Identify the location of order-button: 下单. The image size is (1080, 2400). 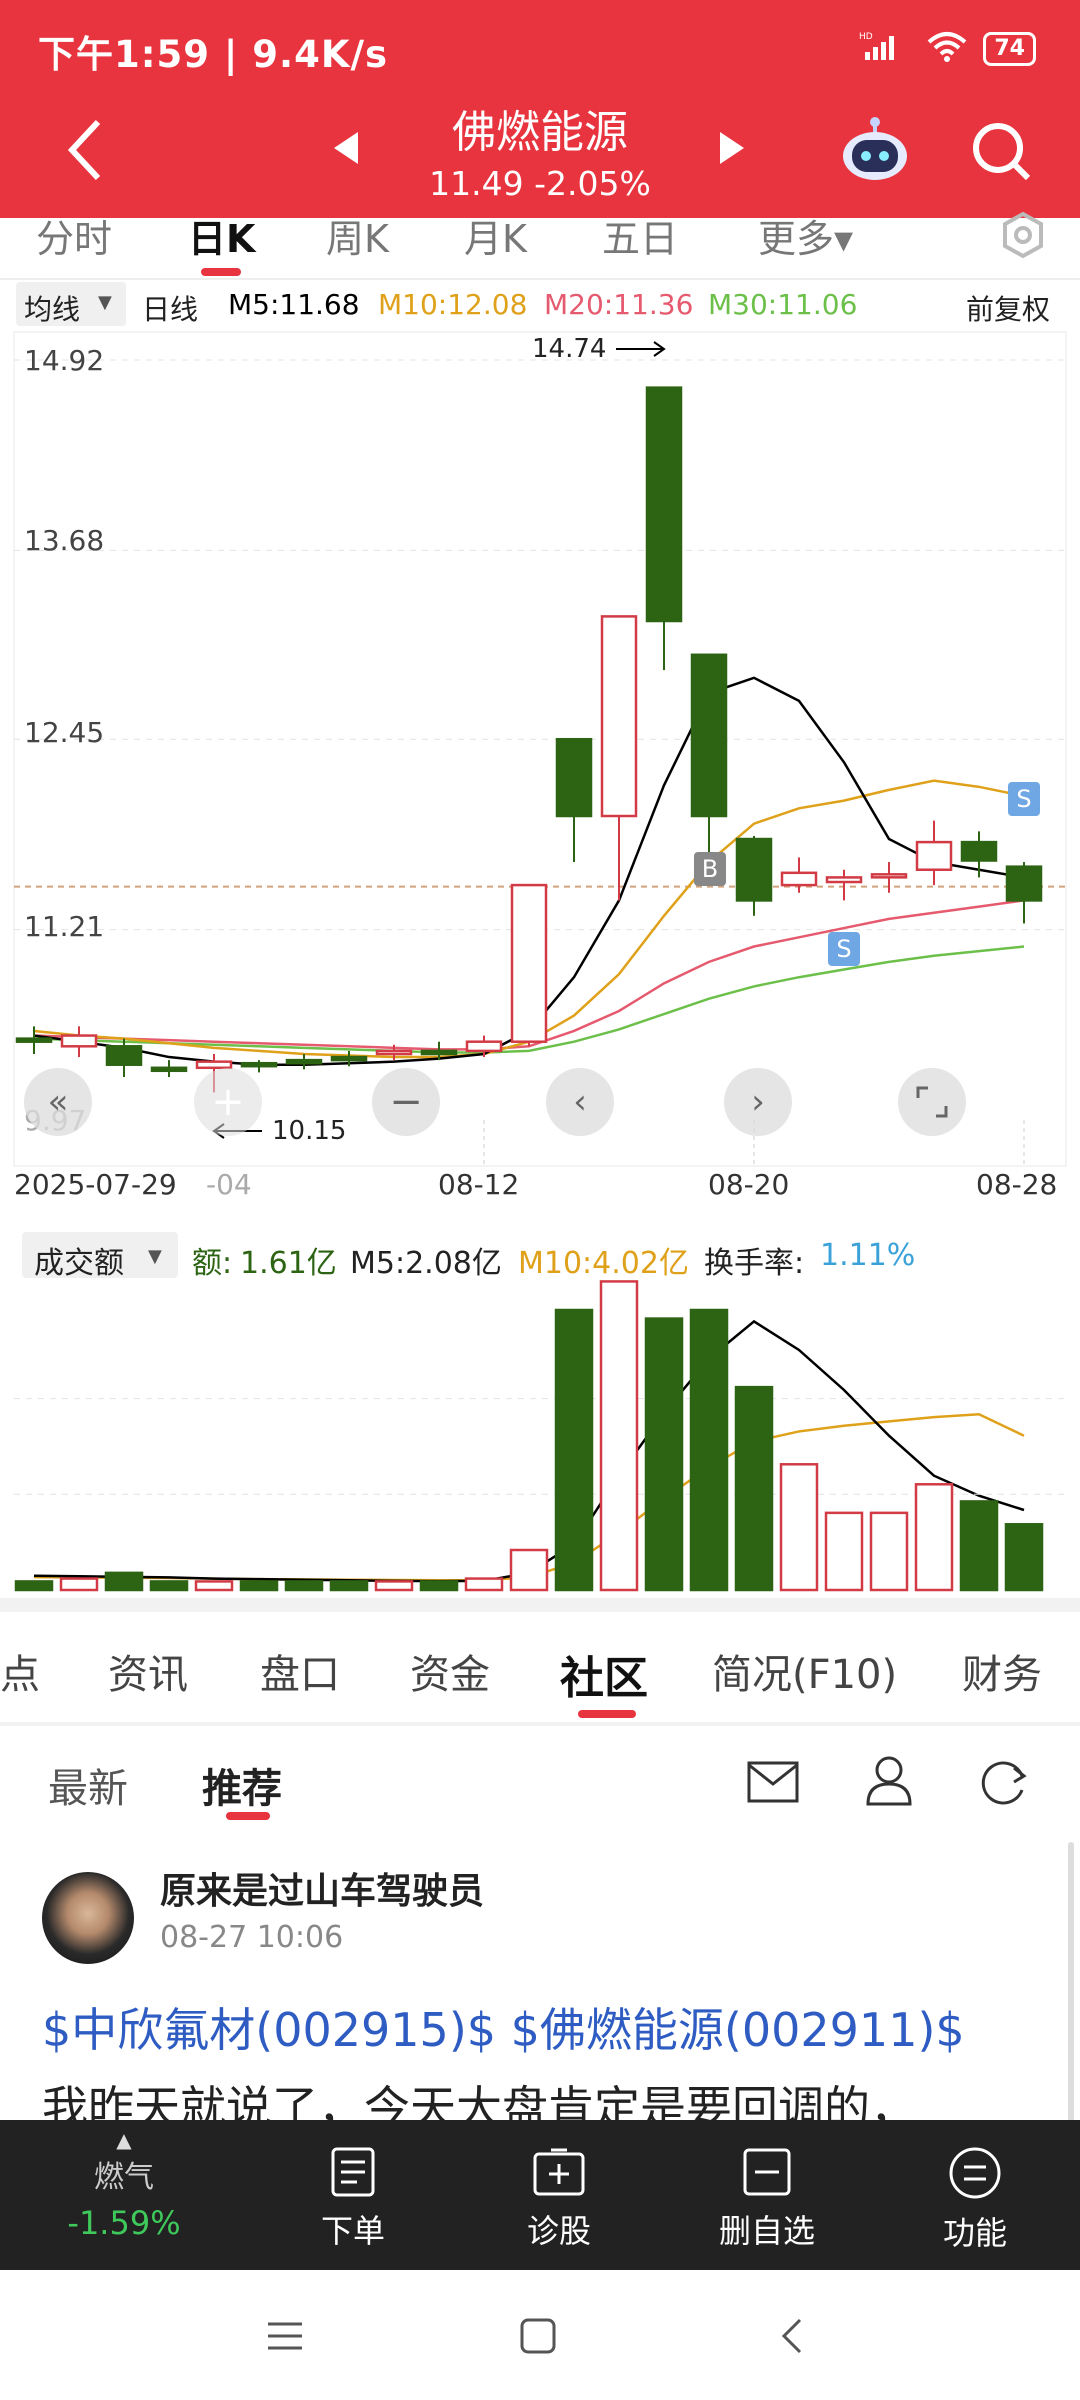
(353, 2199).